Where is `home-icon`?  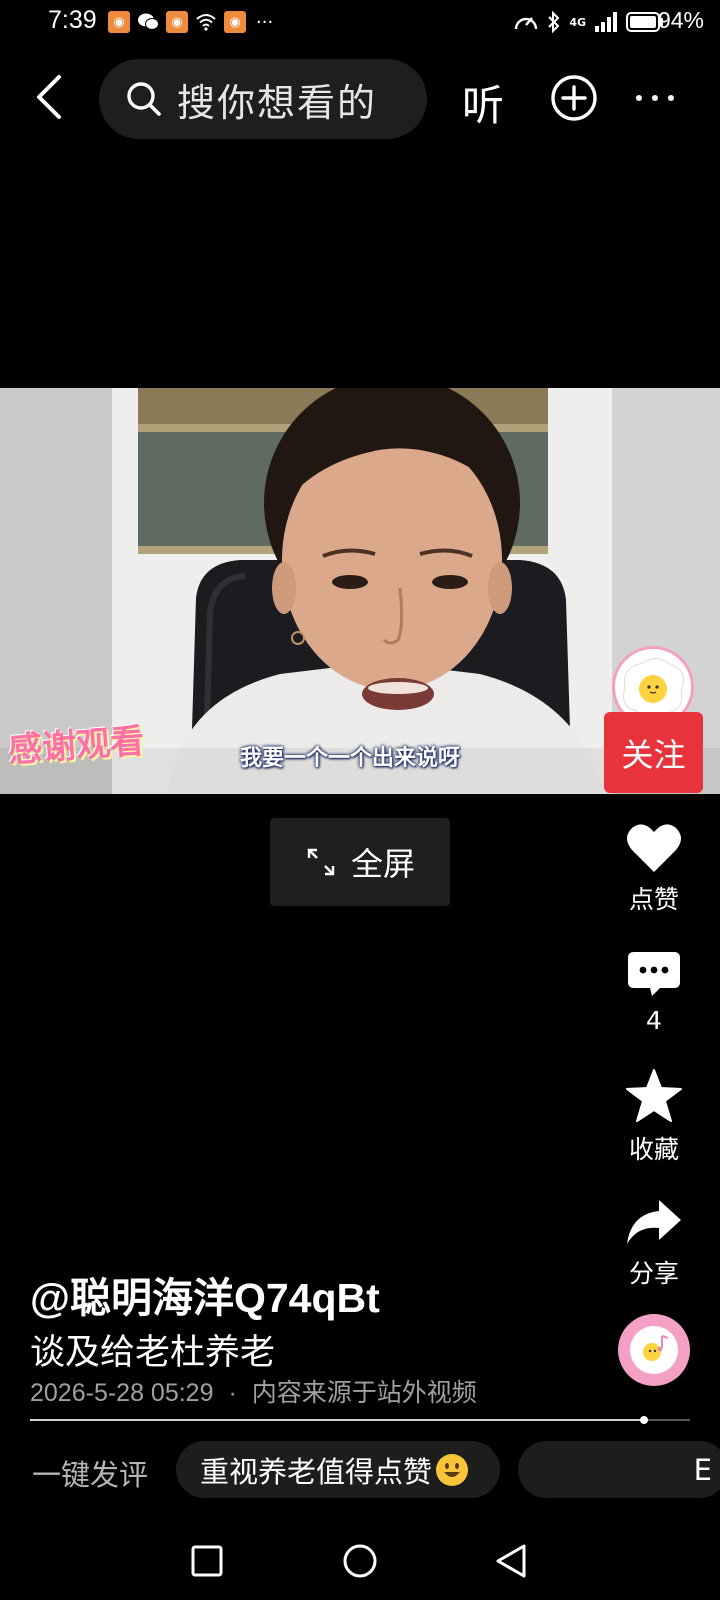
home-icon is located at coordinates (360, 1561).